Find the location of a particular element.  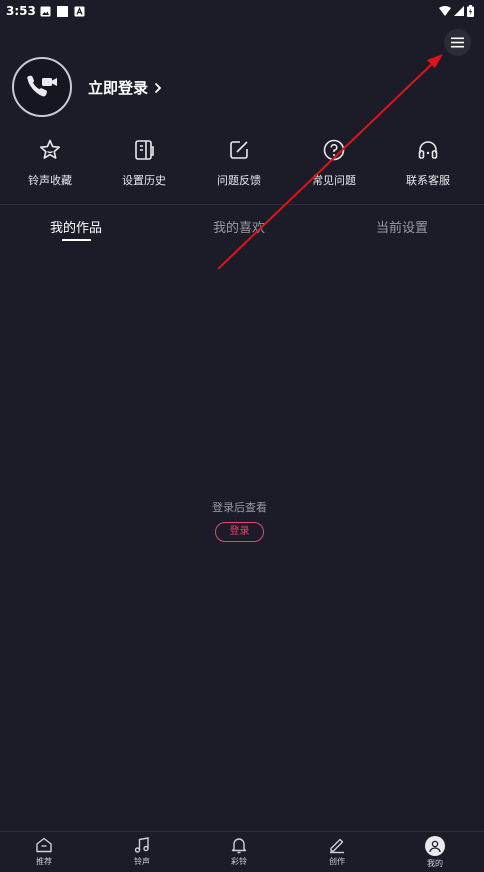

video-call-icon is located at coordinates (42, 86).